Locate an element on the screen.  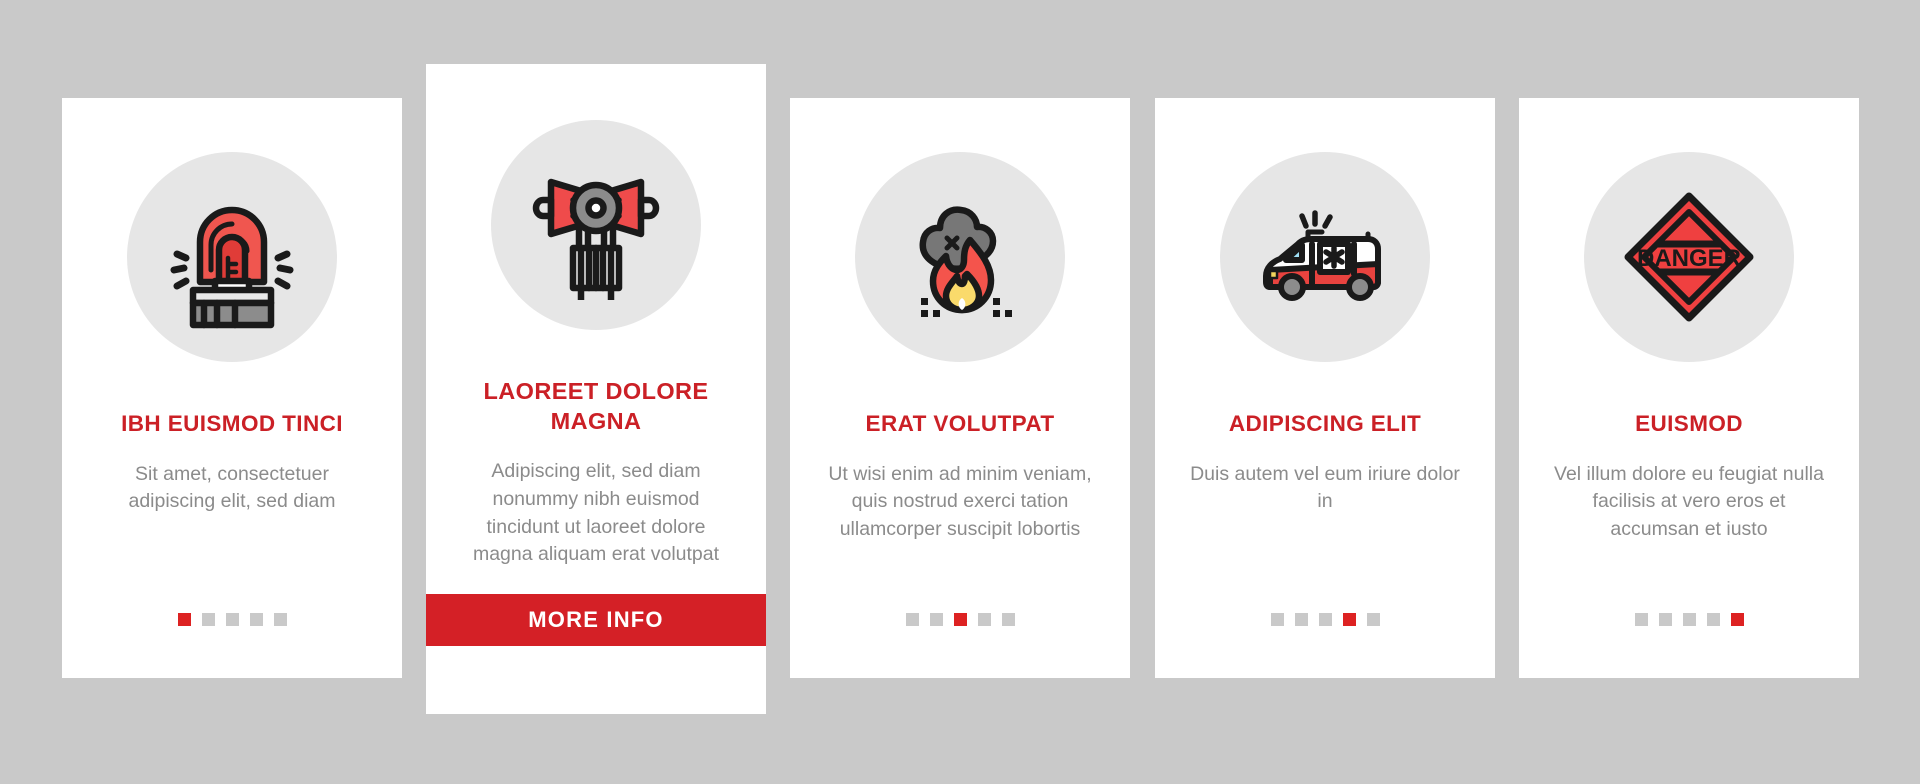
danger-sign-icon: DANGER is located at coordinates (1689, 257).